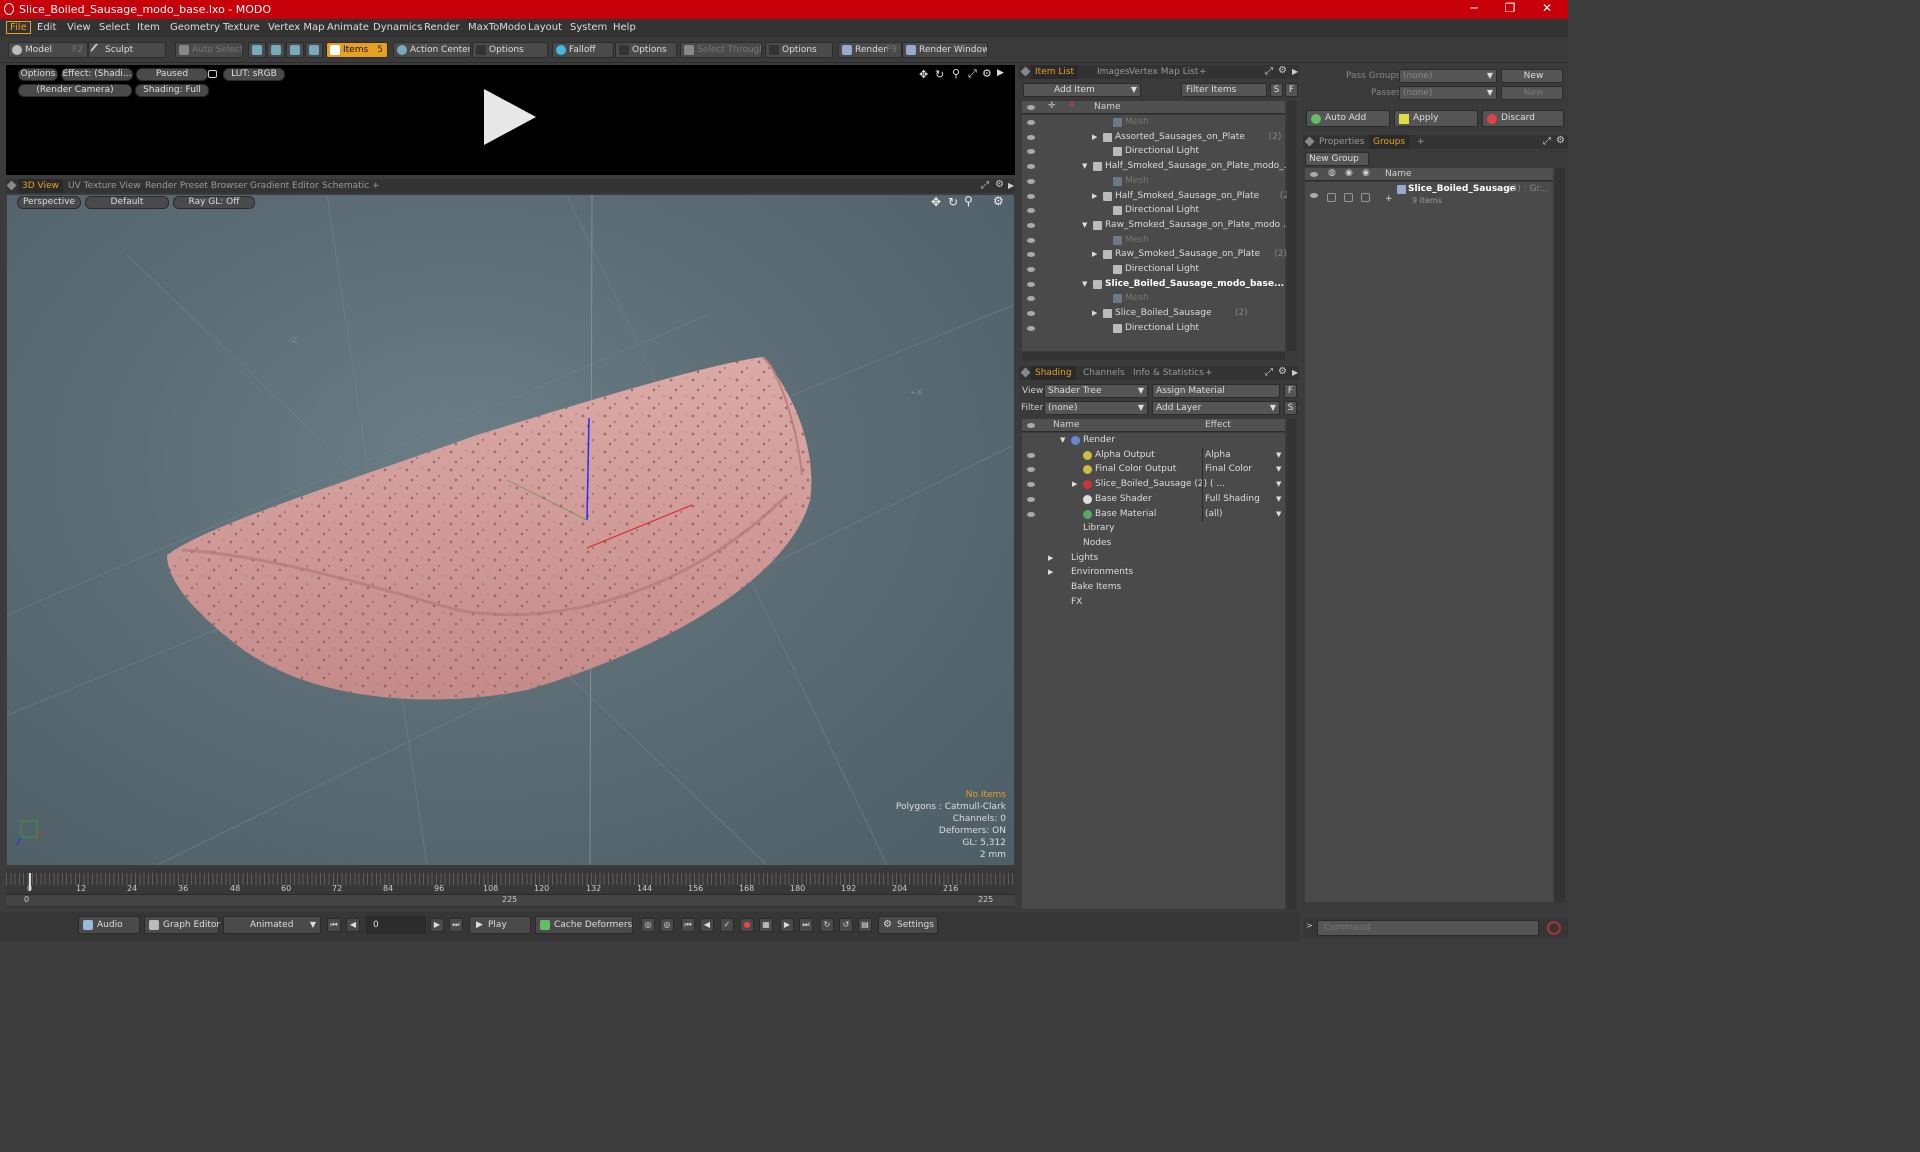 The width and height of the screenshot is (1920, 1152). Describe the element at coordinates (214, 202) in the screenshot. I see `raygl-dropdown: Ray GL: Off` at that location.